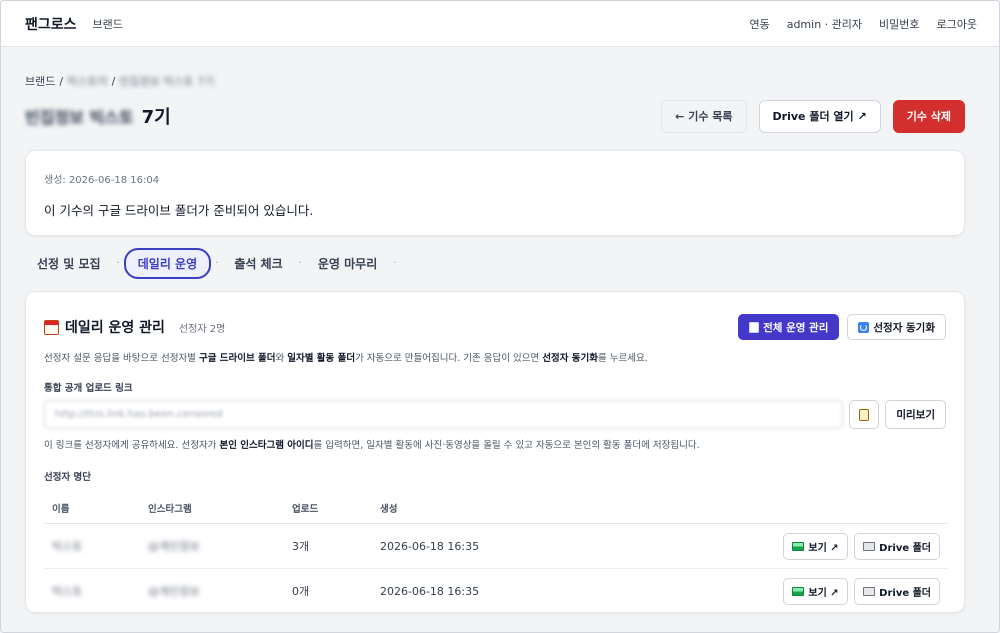 The image size is (1000, 633). Describe the element at coordinates (928, 116) in the screenshot. I see `delete-cohort-button: 기수 삭제` at that location.